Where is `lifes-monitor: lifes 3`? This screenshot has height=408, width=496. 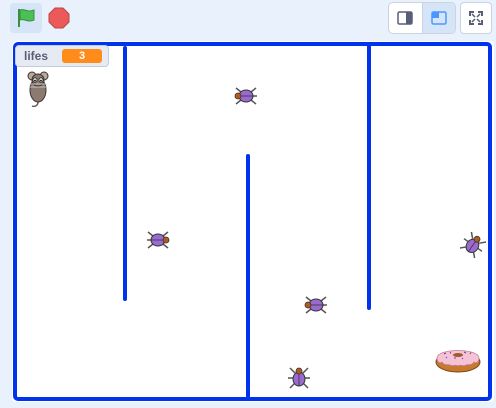
lifes-monitor: lifes 3 is located at coordinates (62, 56).